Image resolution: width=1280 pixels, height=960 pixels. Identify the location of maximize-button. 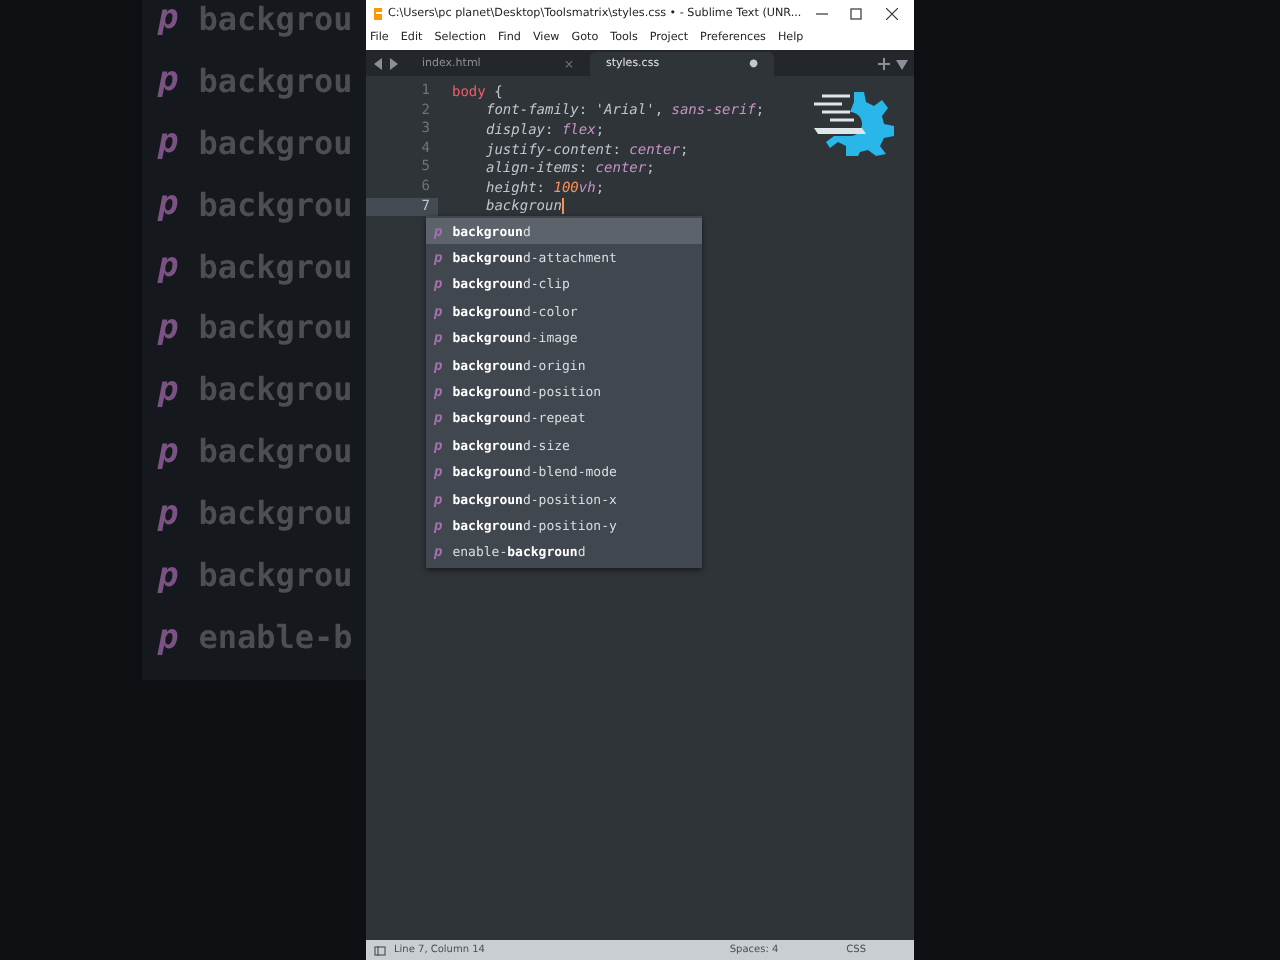
(856, 13).